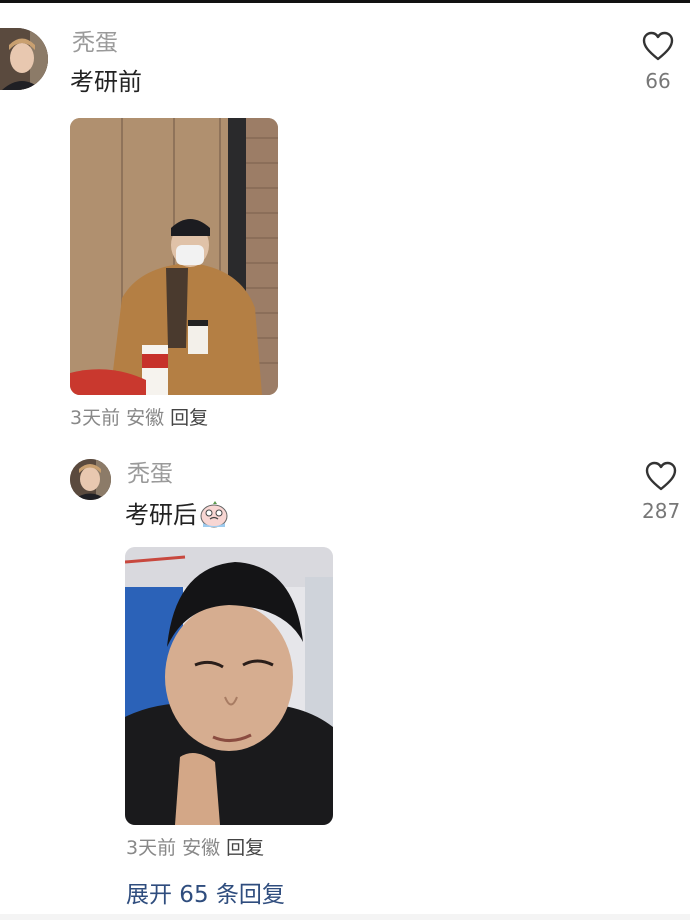  Describe the element at coordinates (106, 82) in the screenshot. I see `comment-text: 考研前` at that location.